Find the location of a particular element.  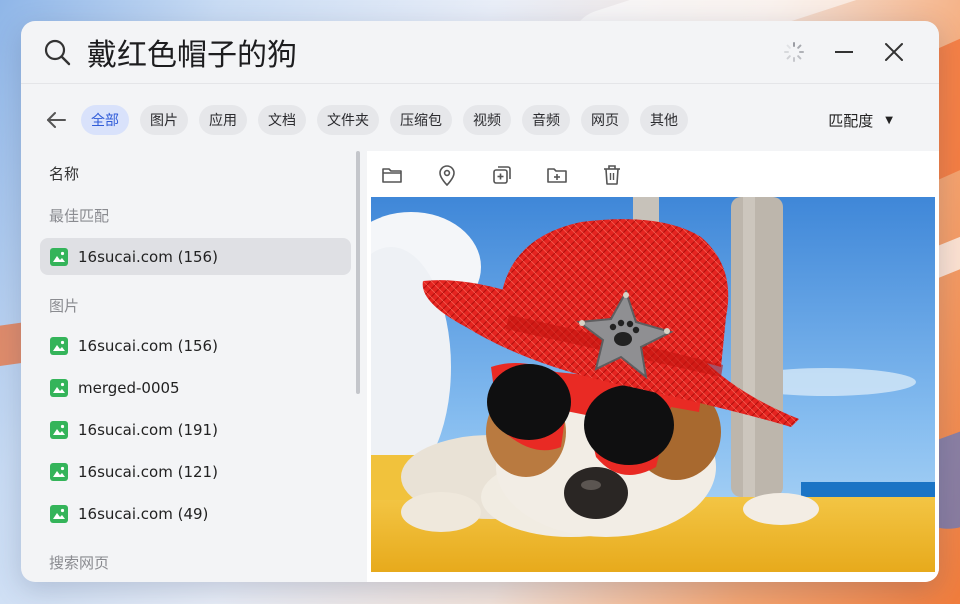

result-item-image: merged-0005 is located at coordinates (195, 387).